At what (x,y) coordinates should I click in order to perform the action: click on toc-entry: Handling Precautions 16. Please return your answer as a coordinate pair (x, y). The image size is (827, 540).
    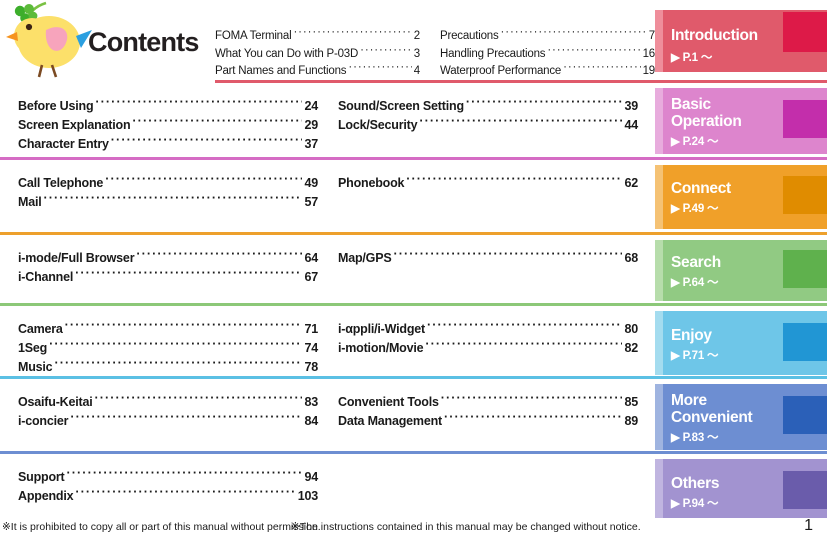
    Looking at the image, I should click on (547, 53).